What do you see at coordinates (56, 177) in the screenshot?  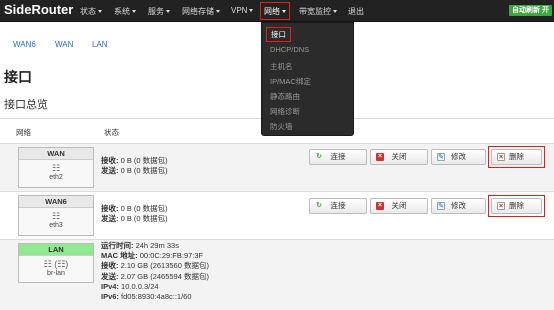 I see `device-name: eth2` at bounding box center [56, 177].